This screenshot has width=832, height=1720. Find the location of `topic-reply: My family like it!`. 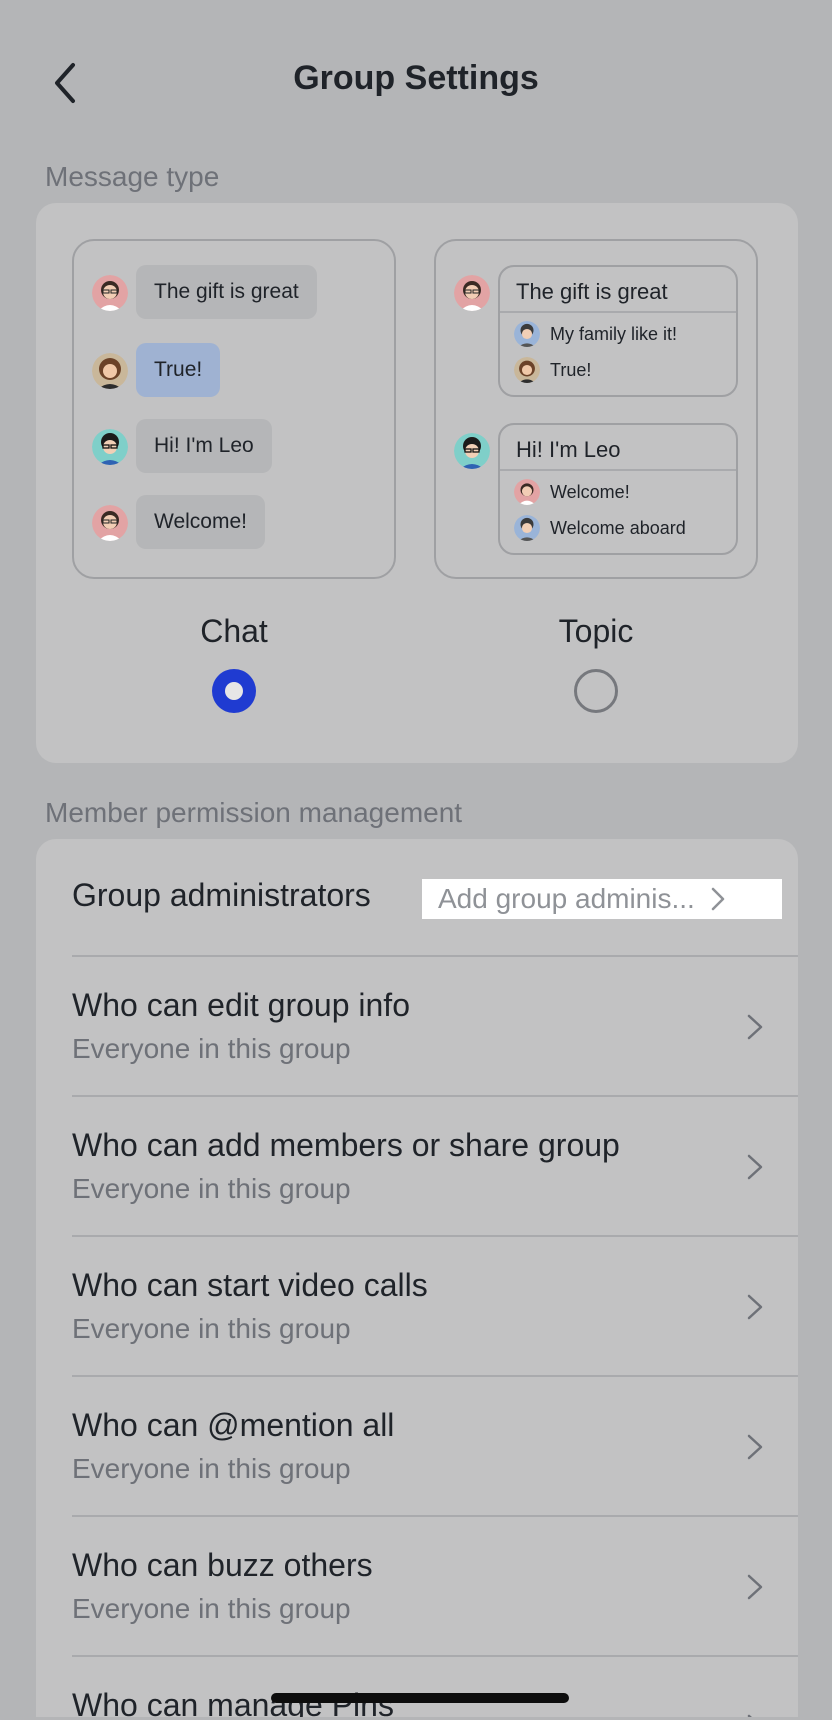

topic-reply: My family like it! is located at coordinates (618, 335).